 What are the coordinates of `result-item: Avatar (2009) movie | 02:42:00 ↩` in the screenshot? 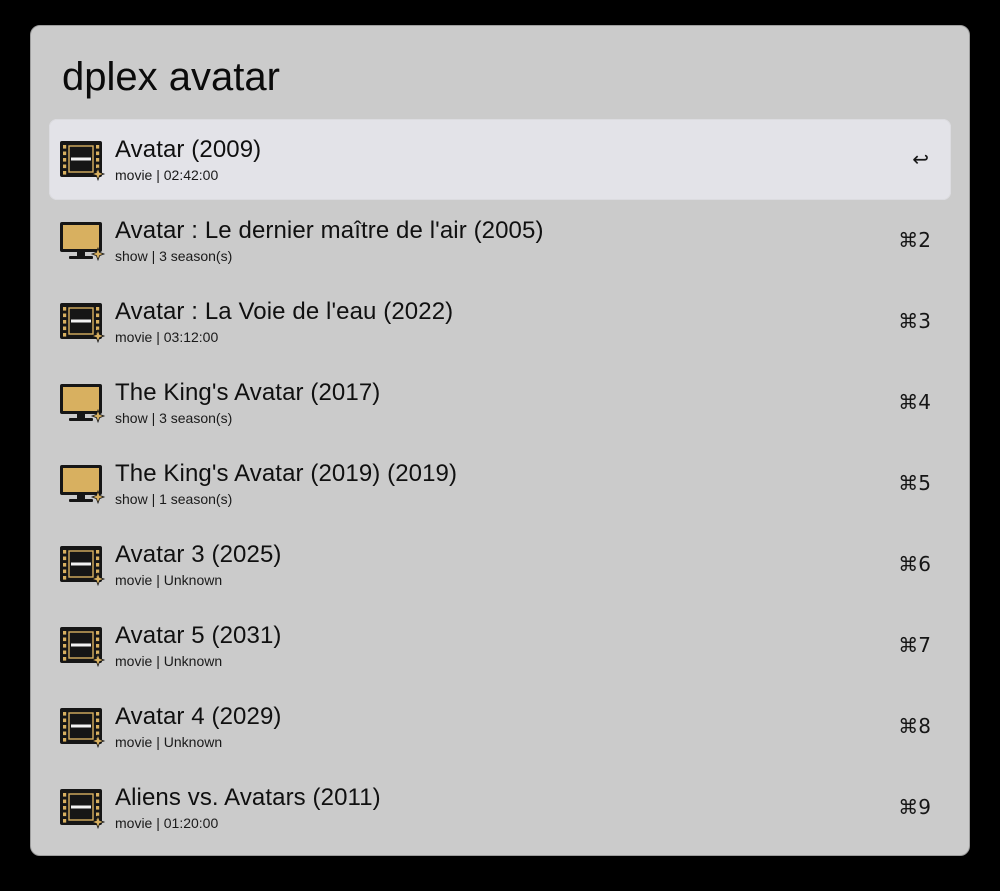 It's located at (500, 159).